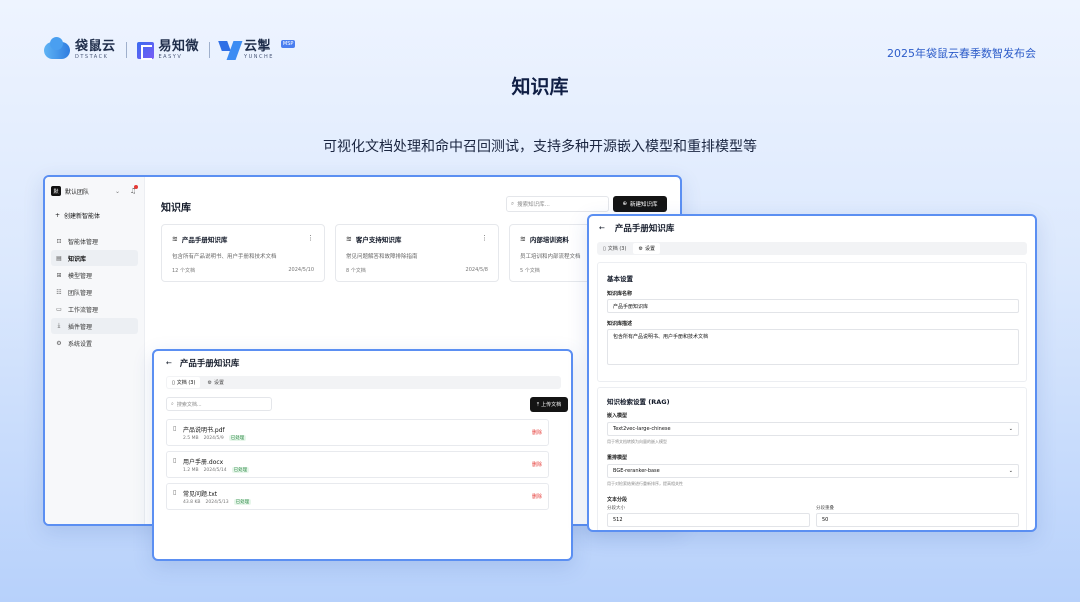  I want to click on file-date: 2024/5/9, so click(213, 438).